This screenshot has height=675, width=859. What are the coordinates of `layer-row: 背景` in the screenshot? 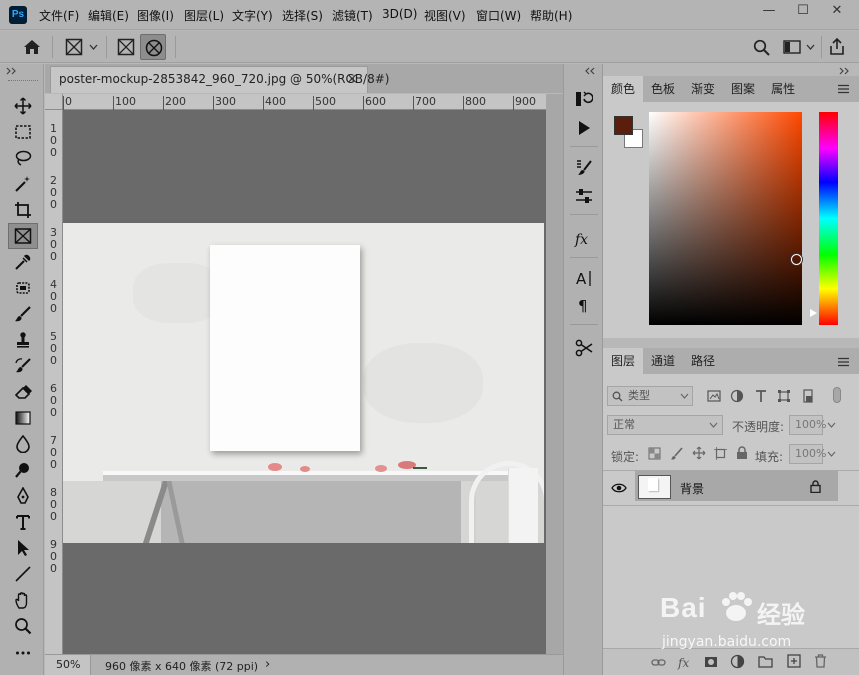 It's located at (731, 488).